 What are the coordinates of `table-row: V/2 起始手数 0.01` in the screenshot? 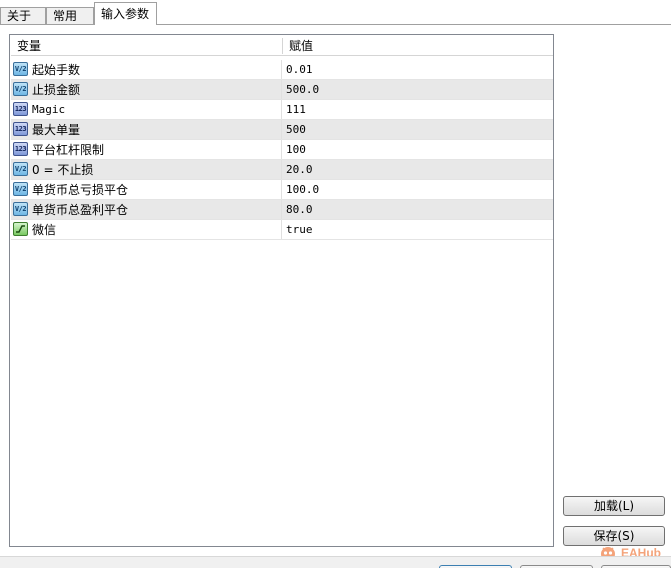 It's located at (282, 70).